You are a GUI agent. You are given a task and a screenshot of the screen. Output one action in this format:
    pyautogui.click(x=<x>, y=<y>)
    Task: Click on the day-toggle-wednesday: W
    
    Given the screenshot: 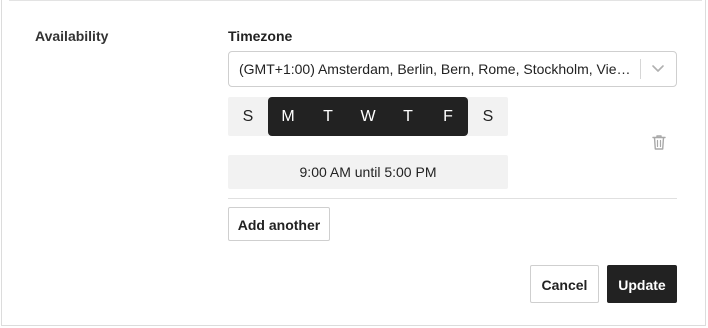 What is the action you would take?
    pyautogui.click(x=368, y=116)
    